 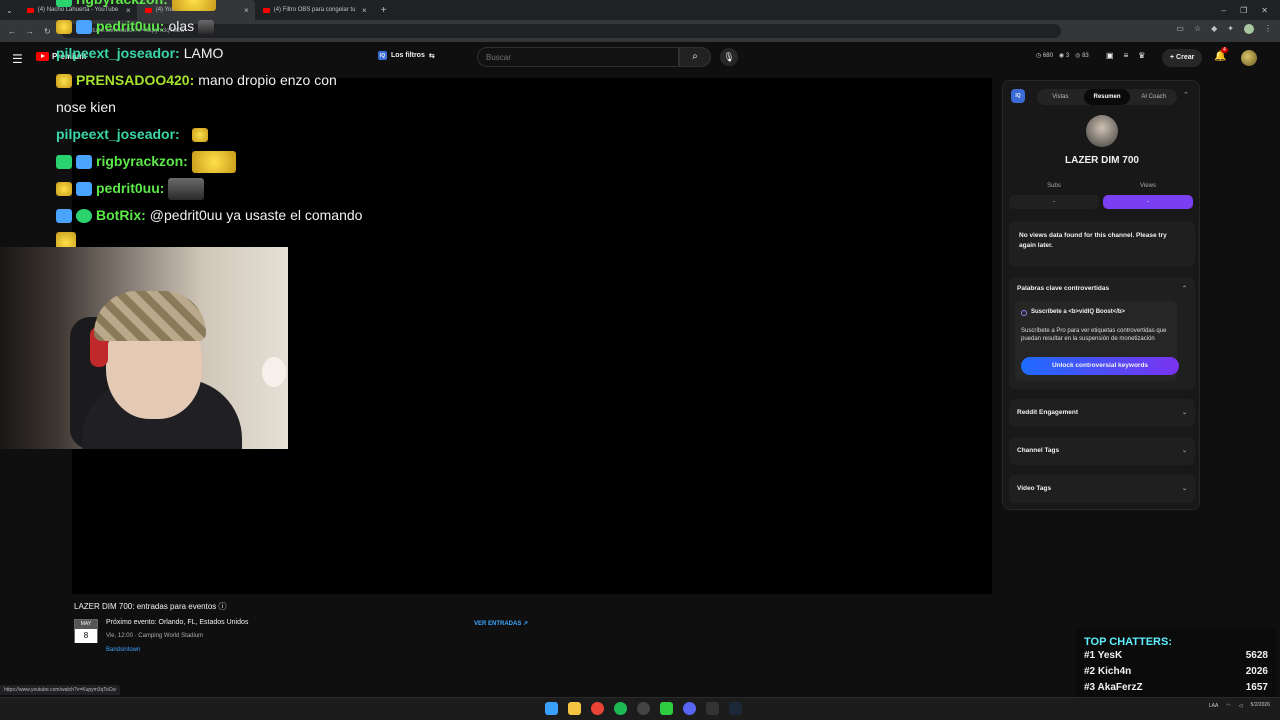 What do you see at coordinates (135, 80) in the screenshot?
I see `chat-username: PRENSADOO420:` at bounding box center [135, 80].